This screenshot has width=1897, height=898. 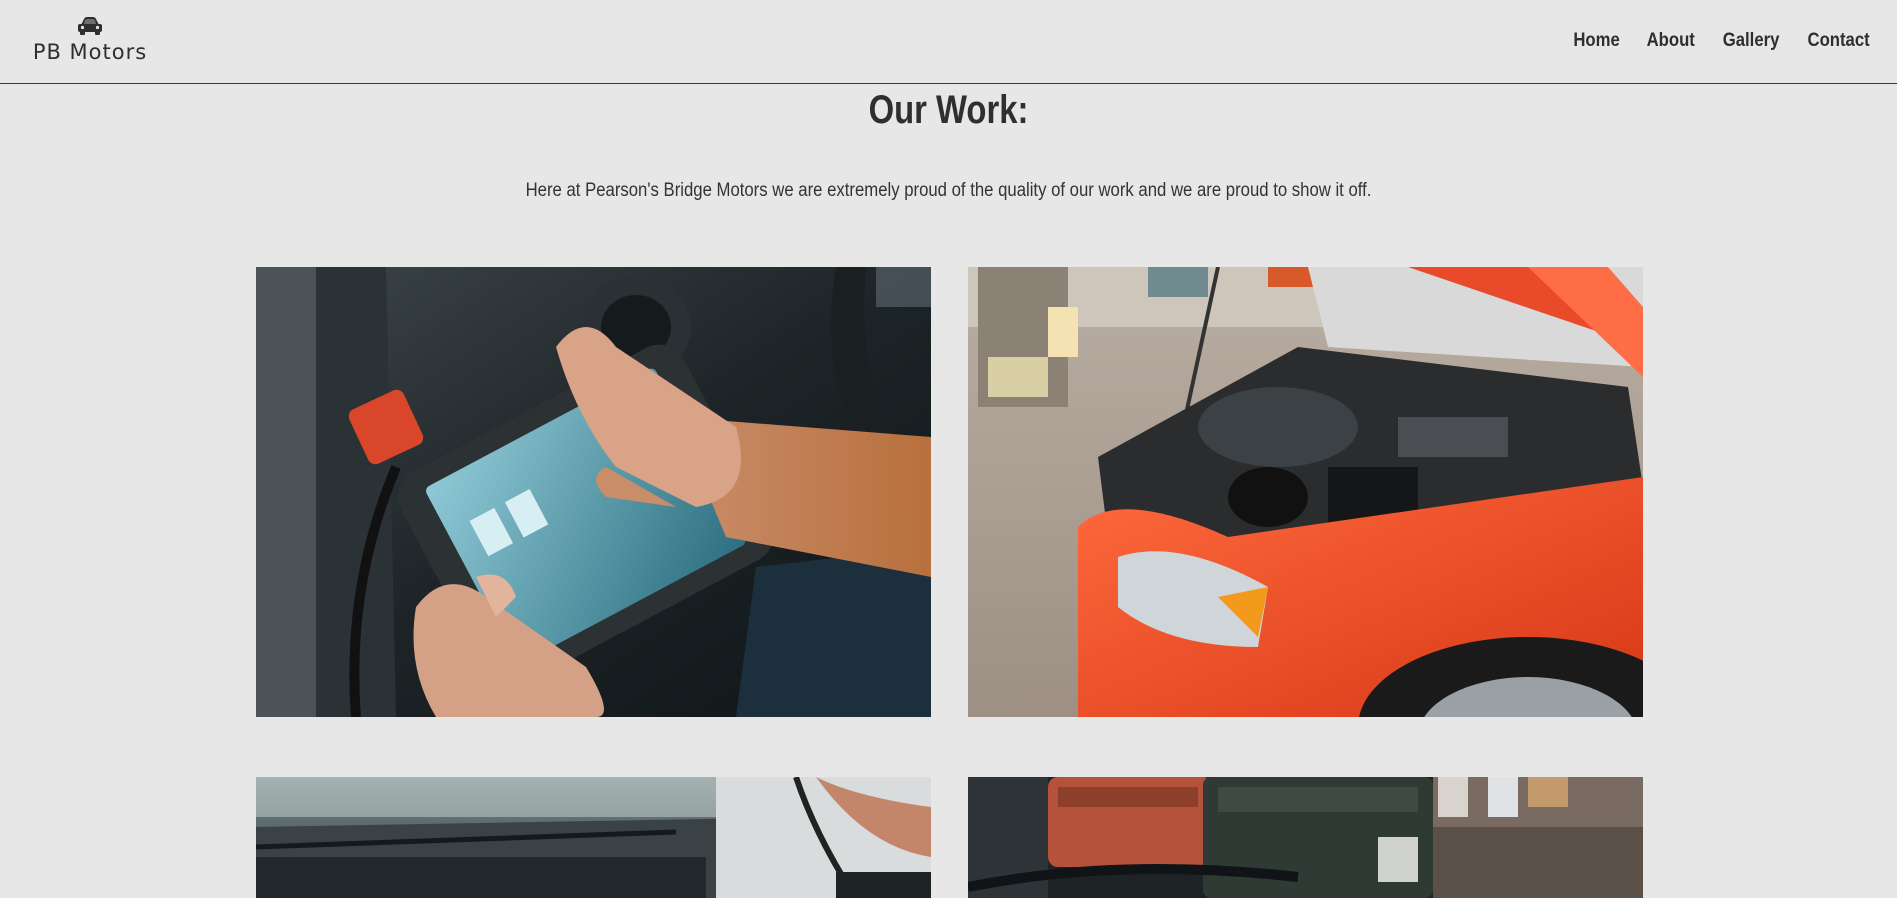 What do you see at coordinates (948, 42) in the screenshot?
I see `site-header: PB Motors Home About Gallery Contact` at bounding box center [948, 42].